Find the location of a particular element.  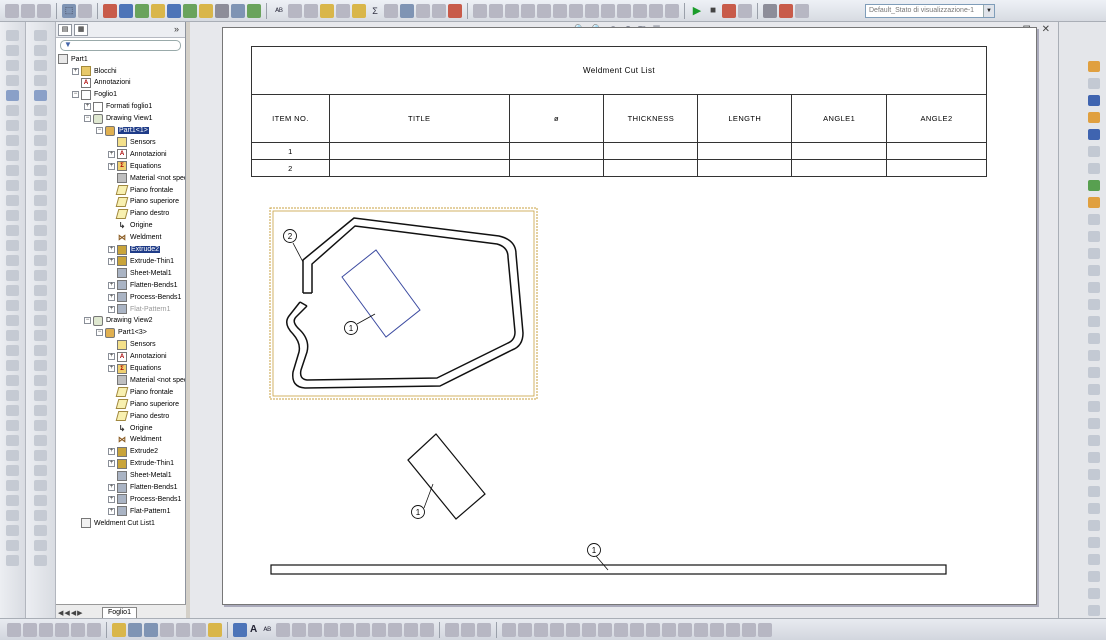

tree-node: + Blocchi is located at coordinates (94, 71).